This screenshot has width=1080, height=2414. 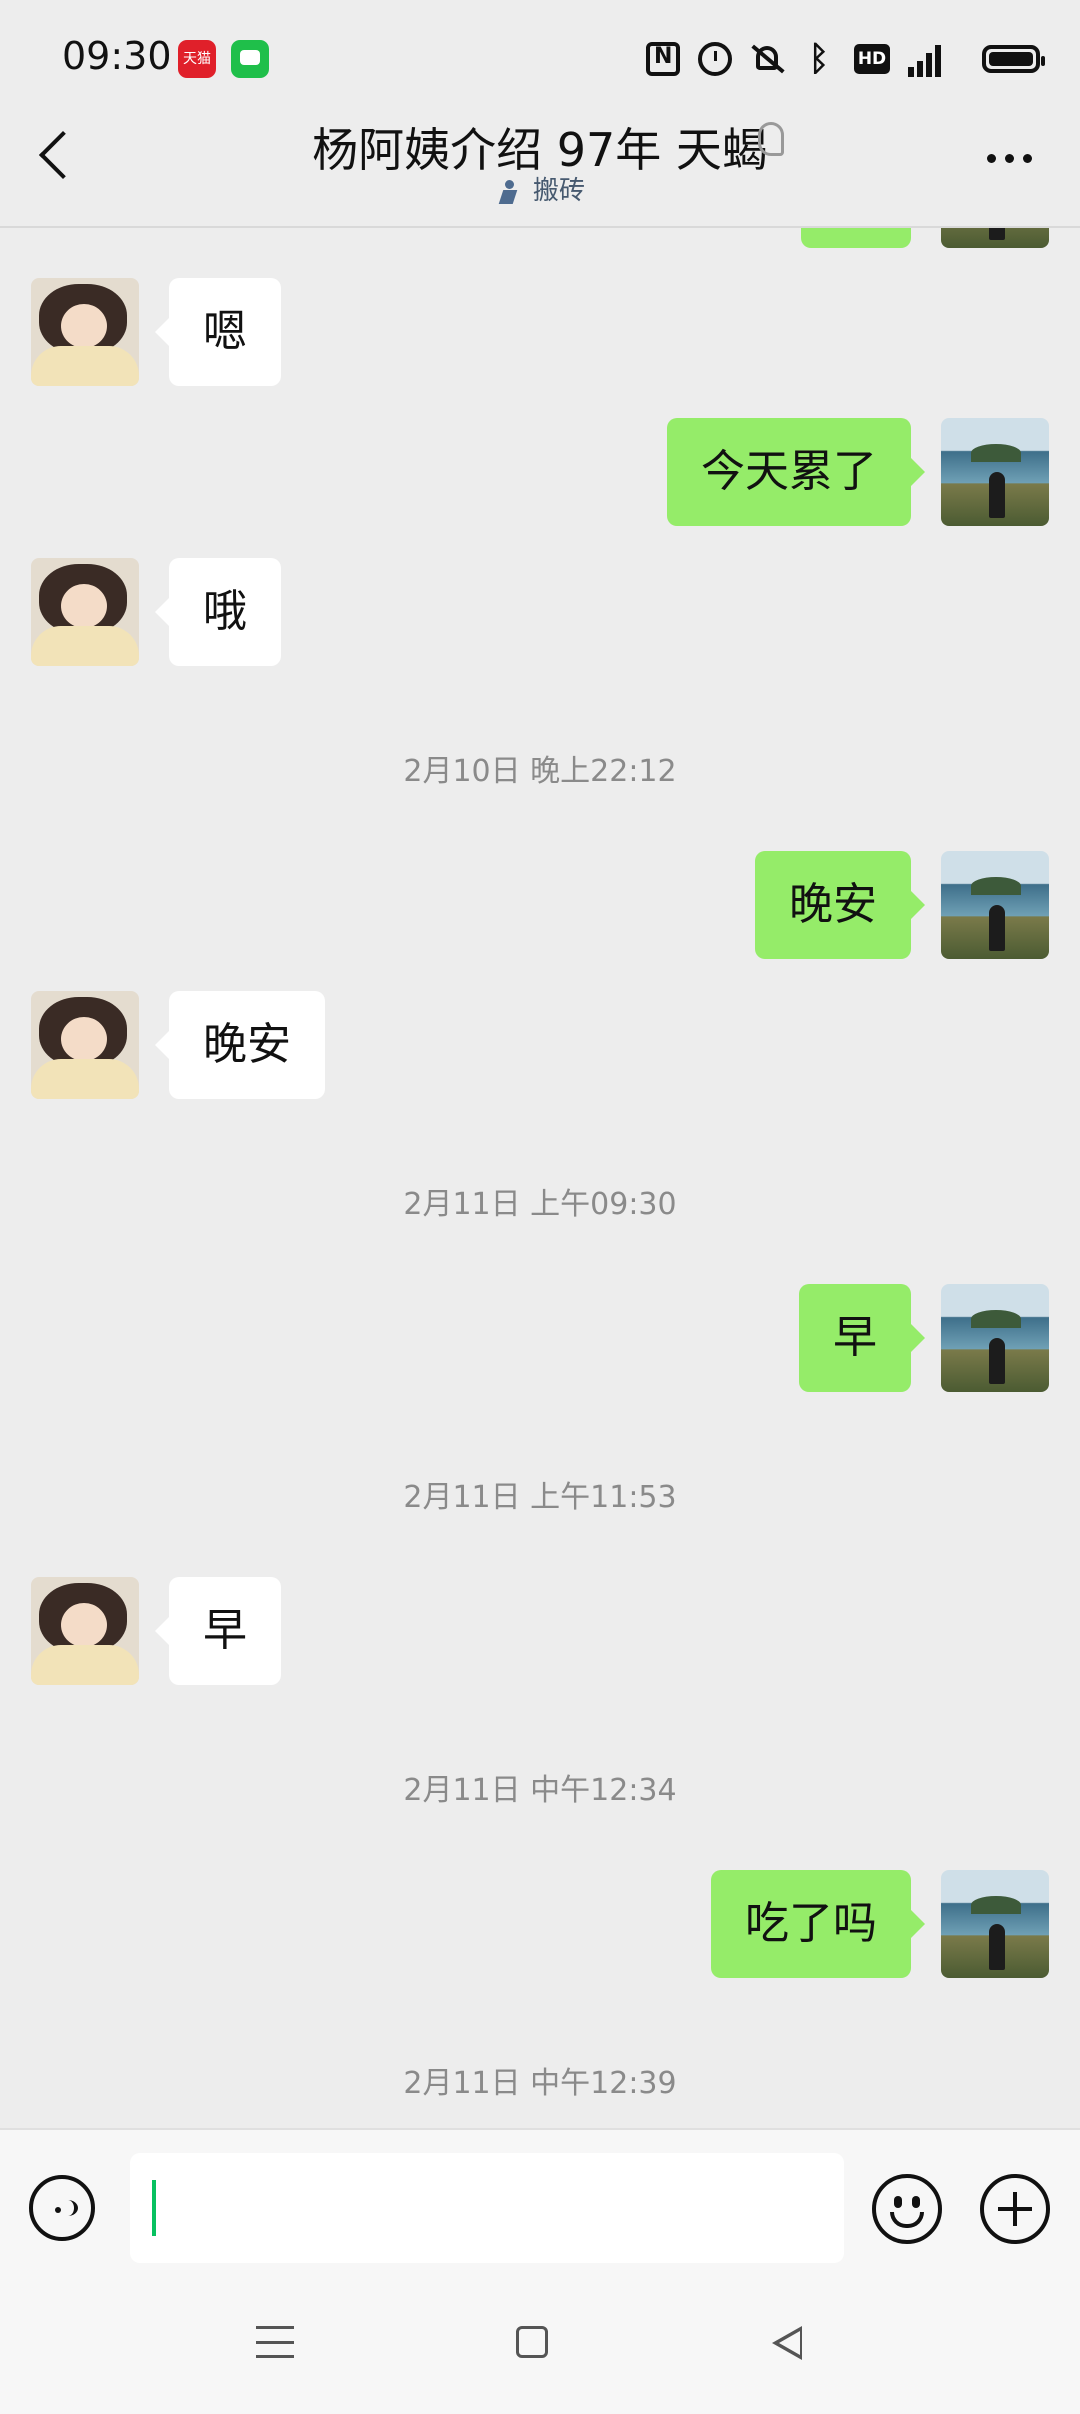 What do you see at coordinates (1015, 2209) in the screenshot?
I see `plus-icon` at bounding box center [1015, 2209].